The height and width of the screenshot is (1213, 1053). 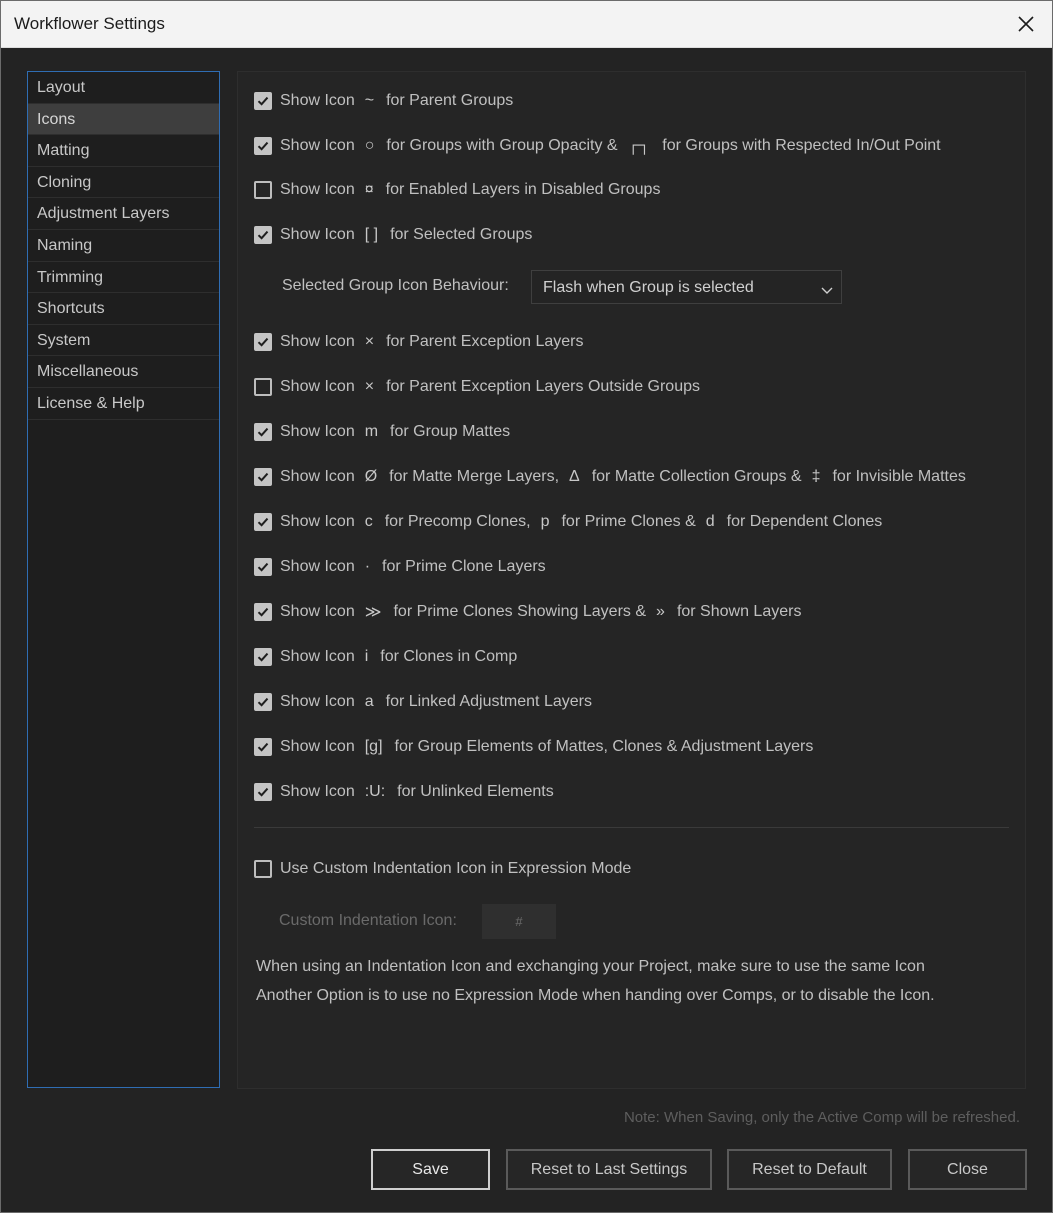 What do you see at coordinates (464, 566) in the screenshot?
I see `option-label-text: for Prime Clone Layers` at bounding box center [464, 566].